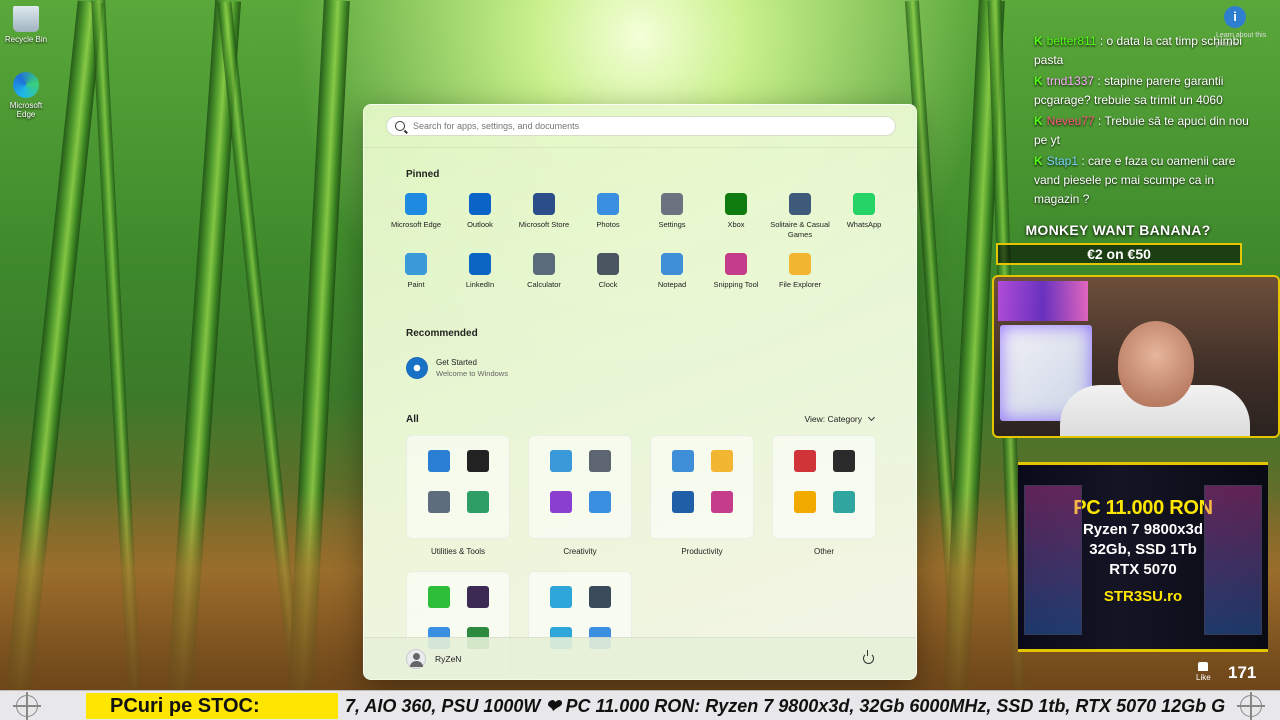 The height and width of the screenshot is (720, 1280). What do you see at coordinates (416, 264) in the screenshot?
I see `paint-icon` at bounding box center [416, 264].